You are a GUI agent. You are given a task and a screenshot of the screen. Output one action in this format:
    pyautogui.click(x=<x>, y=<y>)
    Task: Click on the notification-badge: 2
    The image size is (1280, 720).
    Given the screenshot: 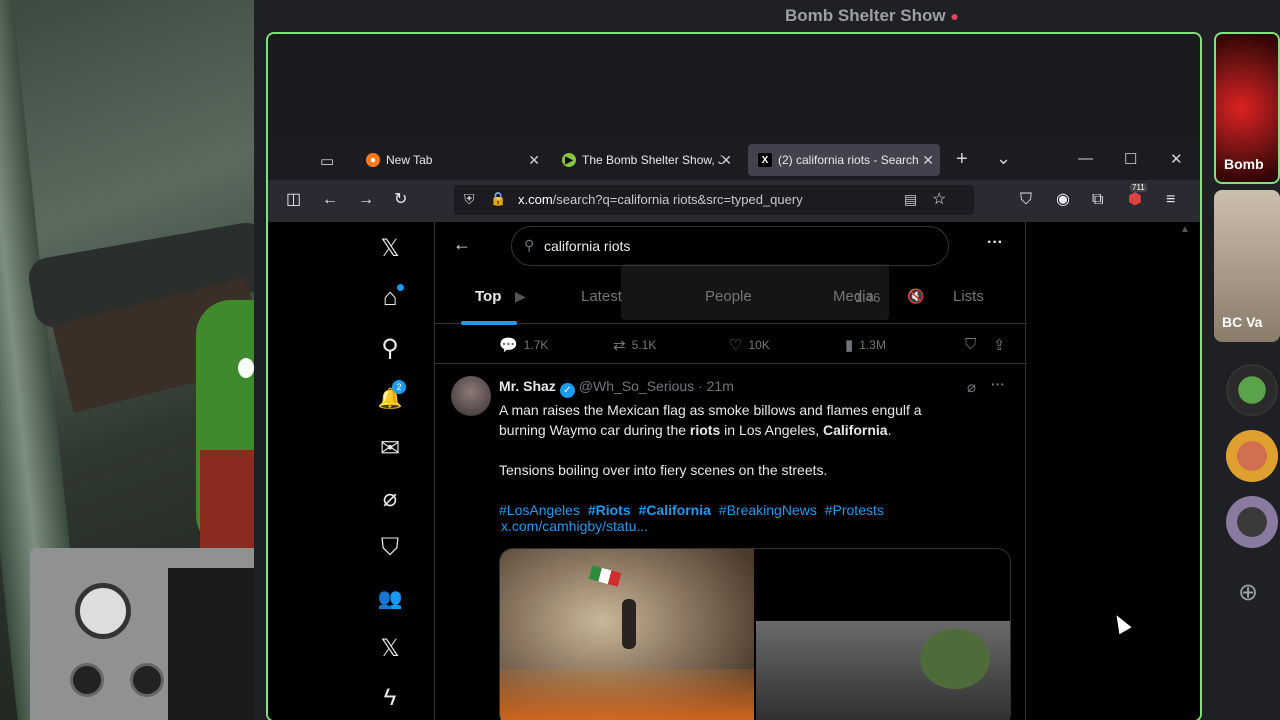 What is the action you would take?
    pyautogui.click(x=399, y=387)
    